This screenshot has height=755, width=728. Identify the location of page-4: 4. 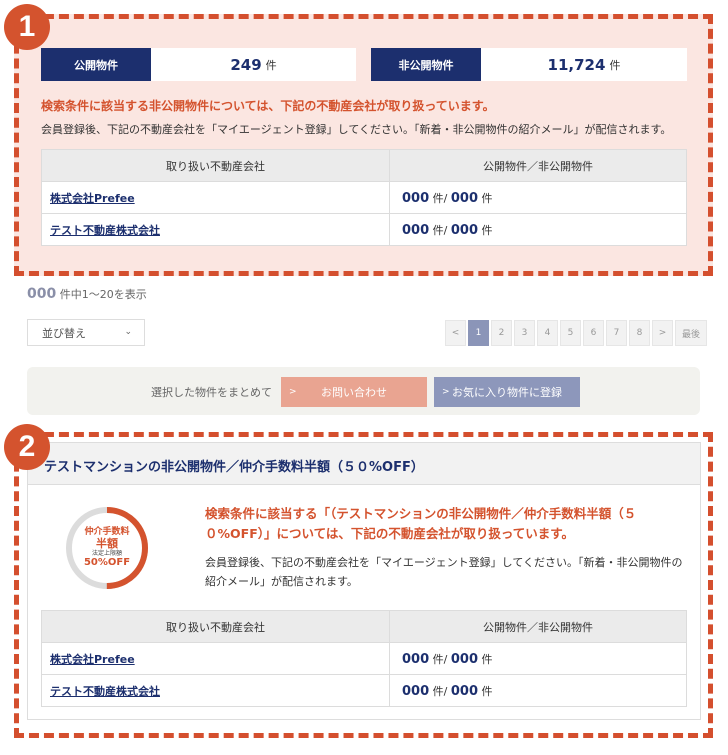
(547, 333).